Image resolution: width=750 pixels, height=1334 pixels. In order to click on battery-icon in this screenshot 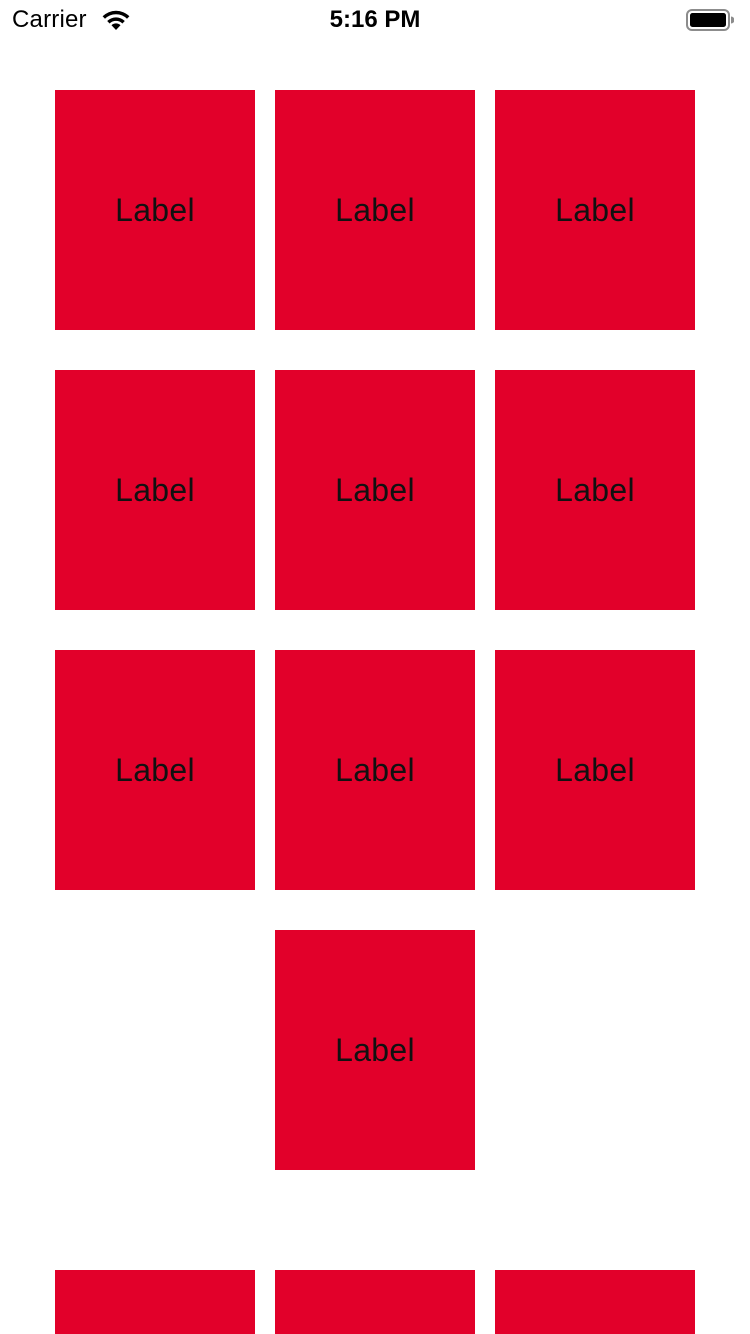, I will do `click(710, 20)`.